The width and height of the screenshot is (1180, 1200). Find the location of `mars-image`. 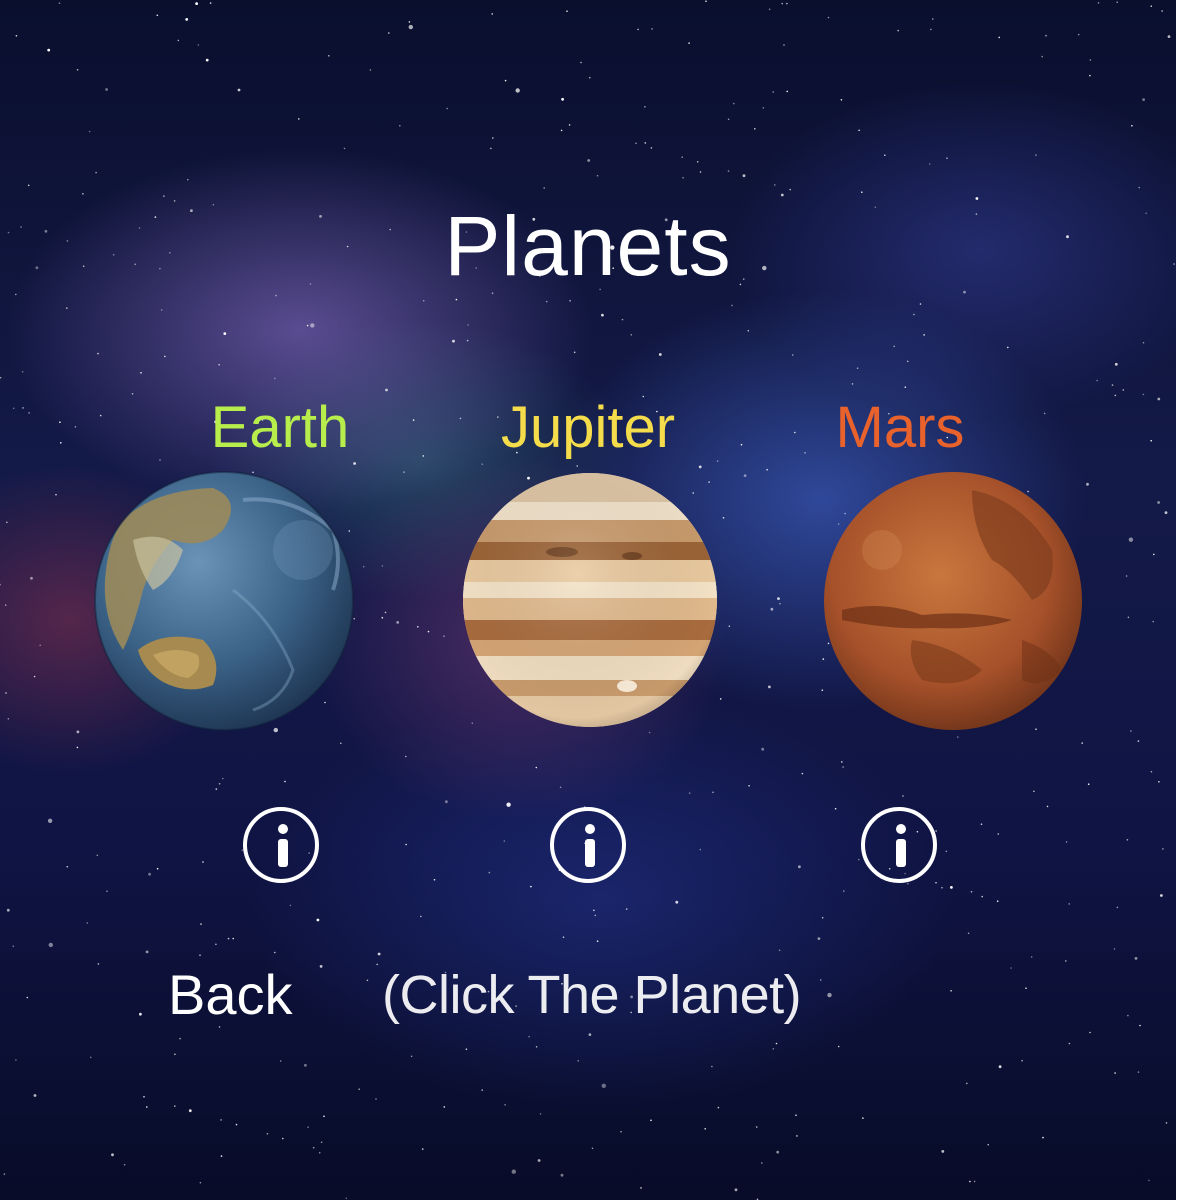

mars-image is located at coordinates (953, 601).